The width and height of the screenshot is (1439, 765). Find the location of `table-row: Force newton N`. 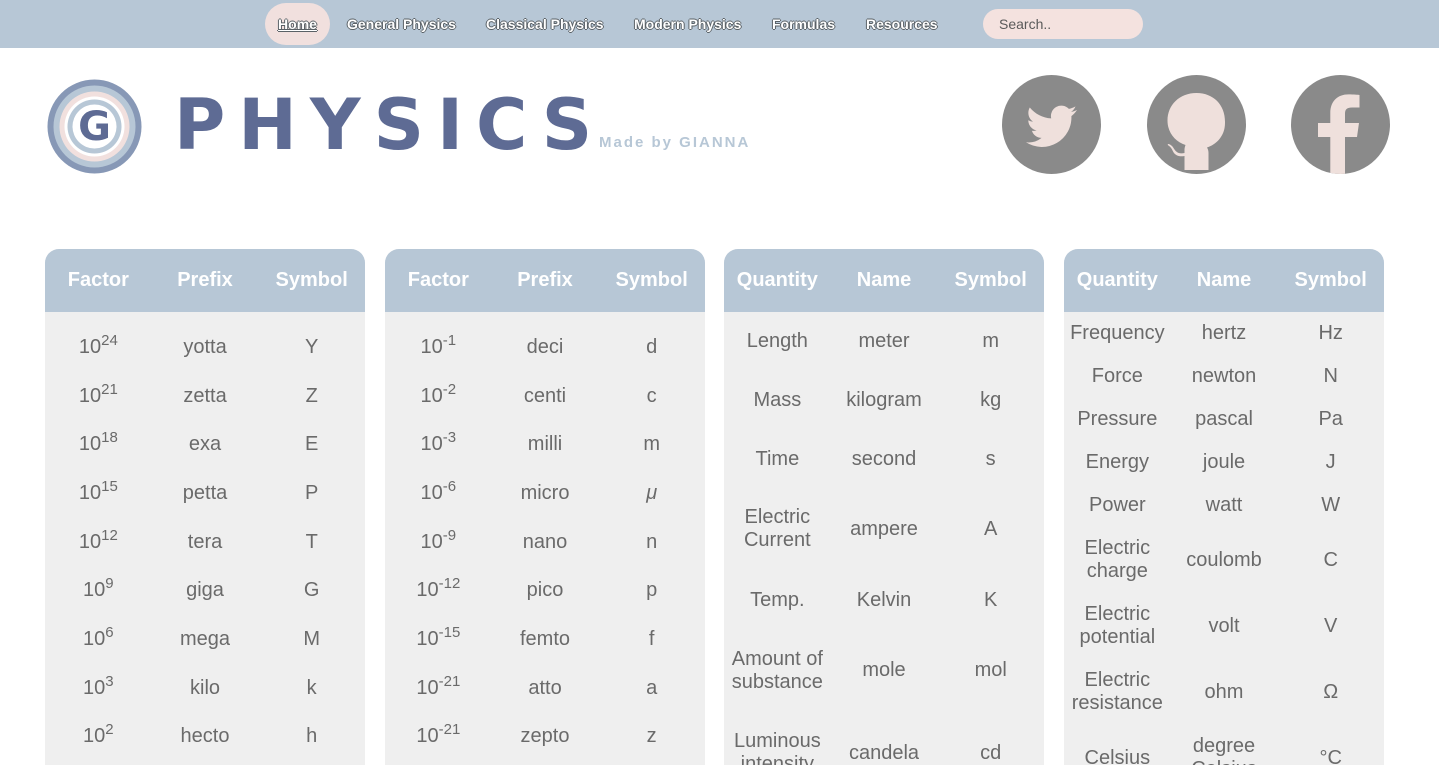

table-row: Force newton N is located at coordinates (1224, 376).